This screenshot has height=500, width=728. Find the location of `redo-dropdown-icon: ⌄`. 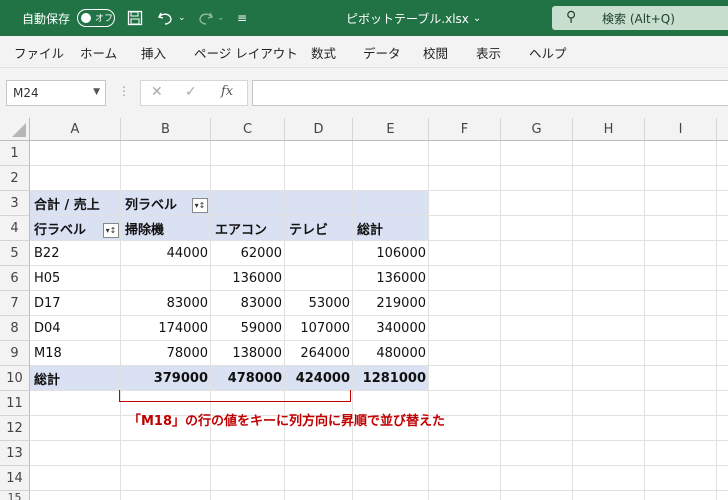

redo-dropdown-icon: ⌄ is located at coordinates (221, 18).